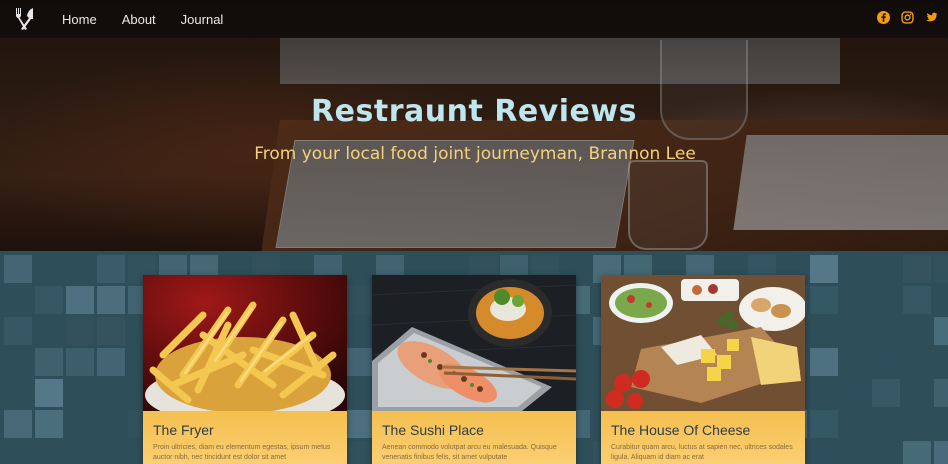 Image resolution: width=948 pixels, height=464 pixels. Describe the element at coordinates (245, 343) in the screenshot. I see `fries-photo` at that location.